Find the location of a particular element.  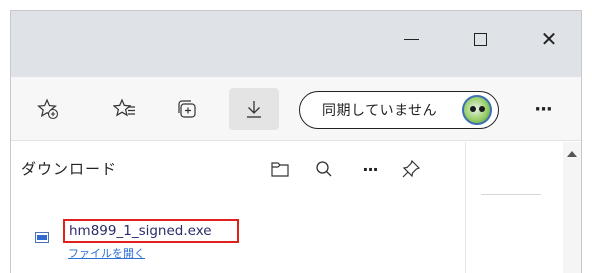

minimize-icon is located at coordinates (411, 39).